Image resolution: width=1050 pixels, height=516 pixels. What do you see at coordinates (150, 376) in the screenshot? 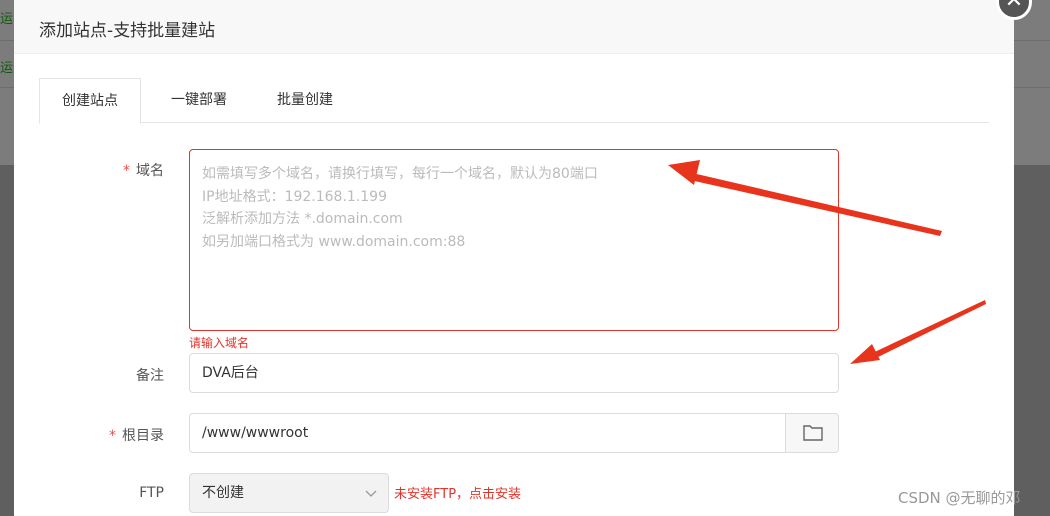
I see `remark-label: 备注` at bounding box center [150, 376].